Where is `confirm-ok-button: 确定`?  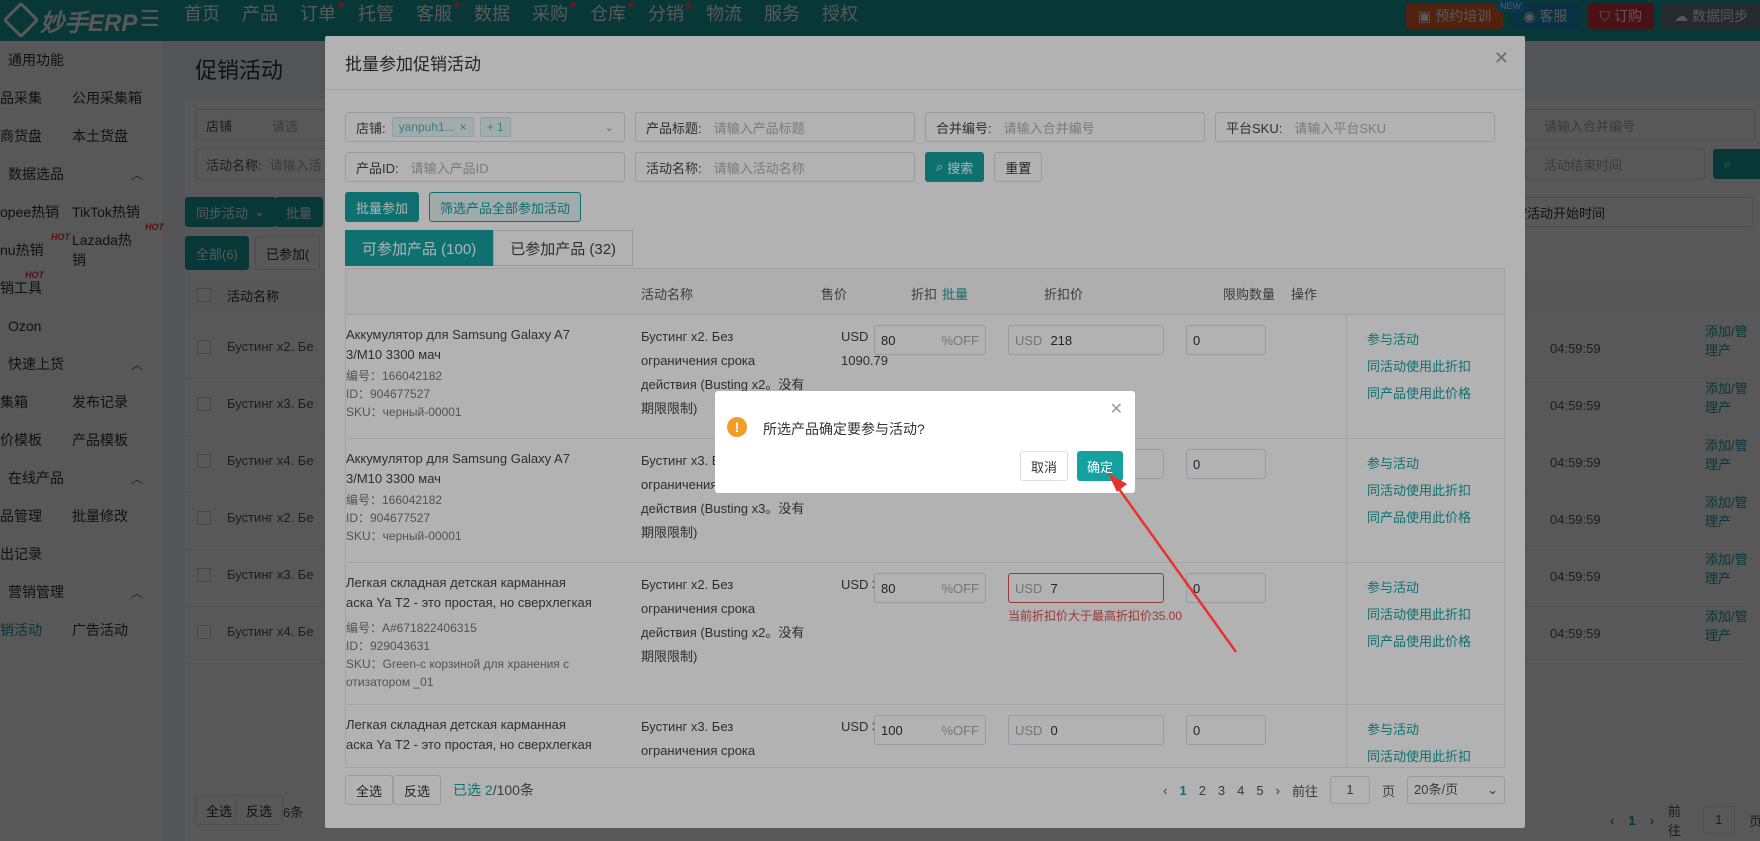 confirm-ok-button: 确定 is located at coordinates (1100, 466).